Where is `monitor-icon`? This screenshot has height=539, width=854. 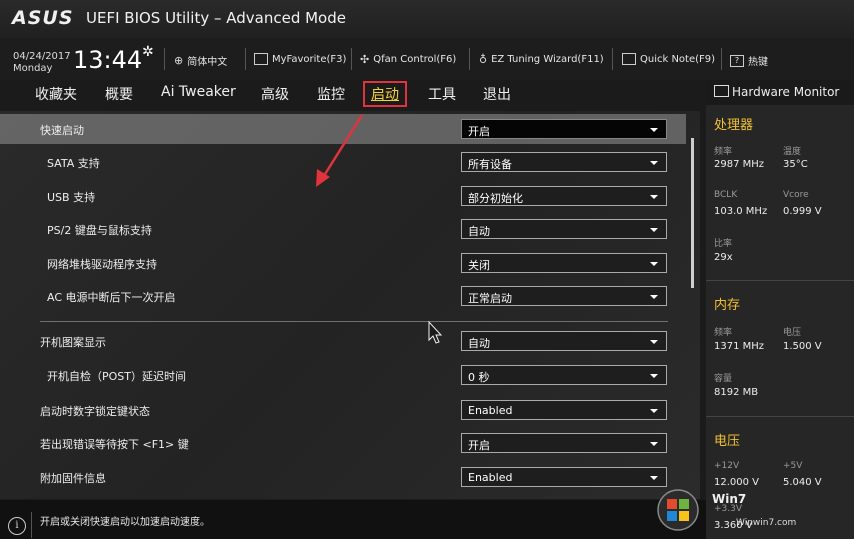
monitor-icon is located at coordinates (721, 91).